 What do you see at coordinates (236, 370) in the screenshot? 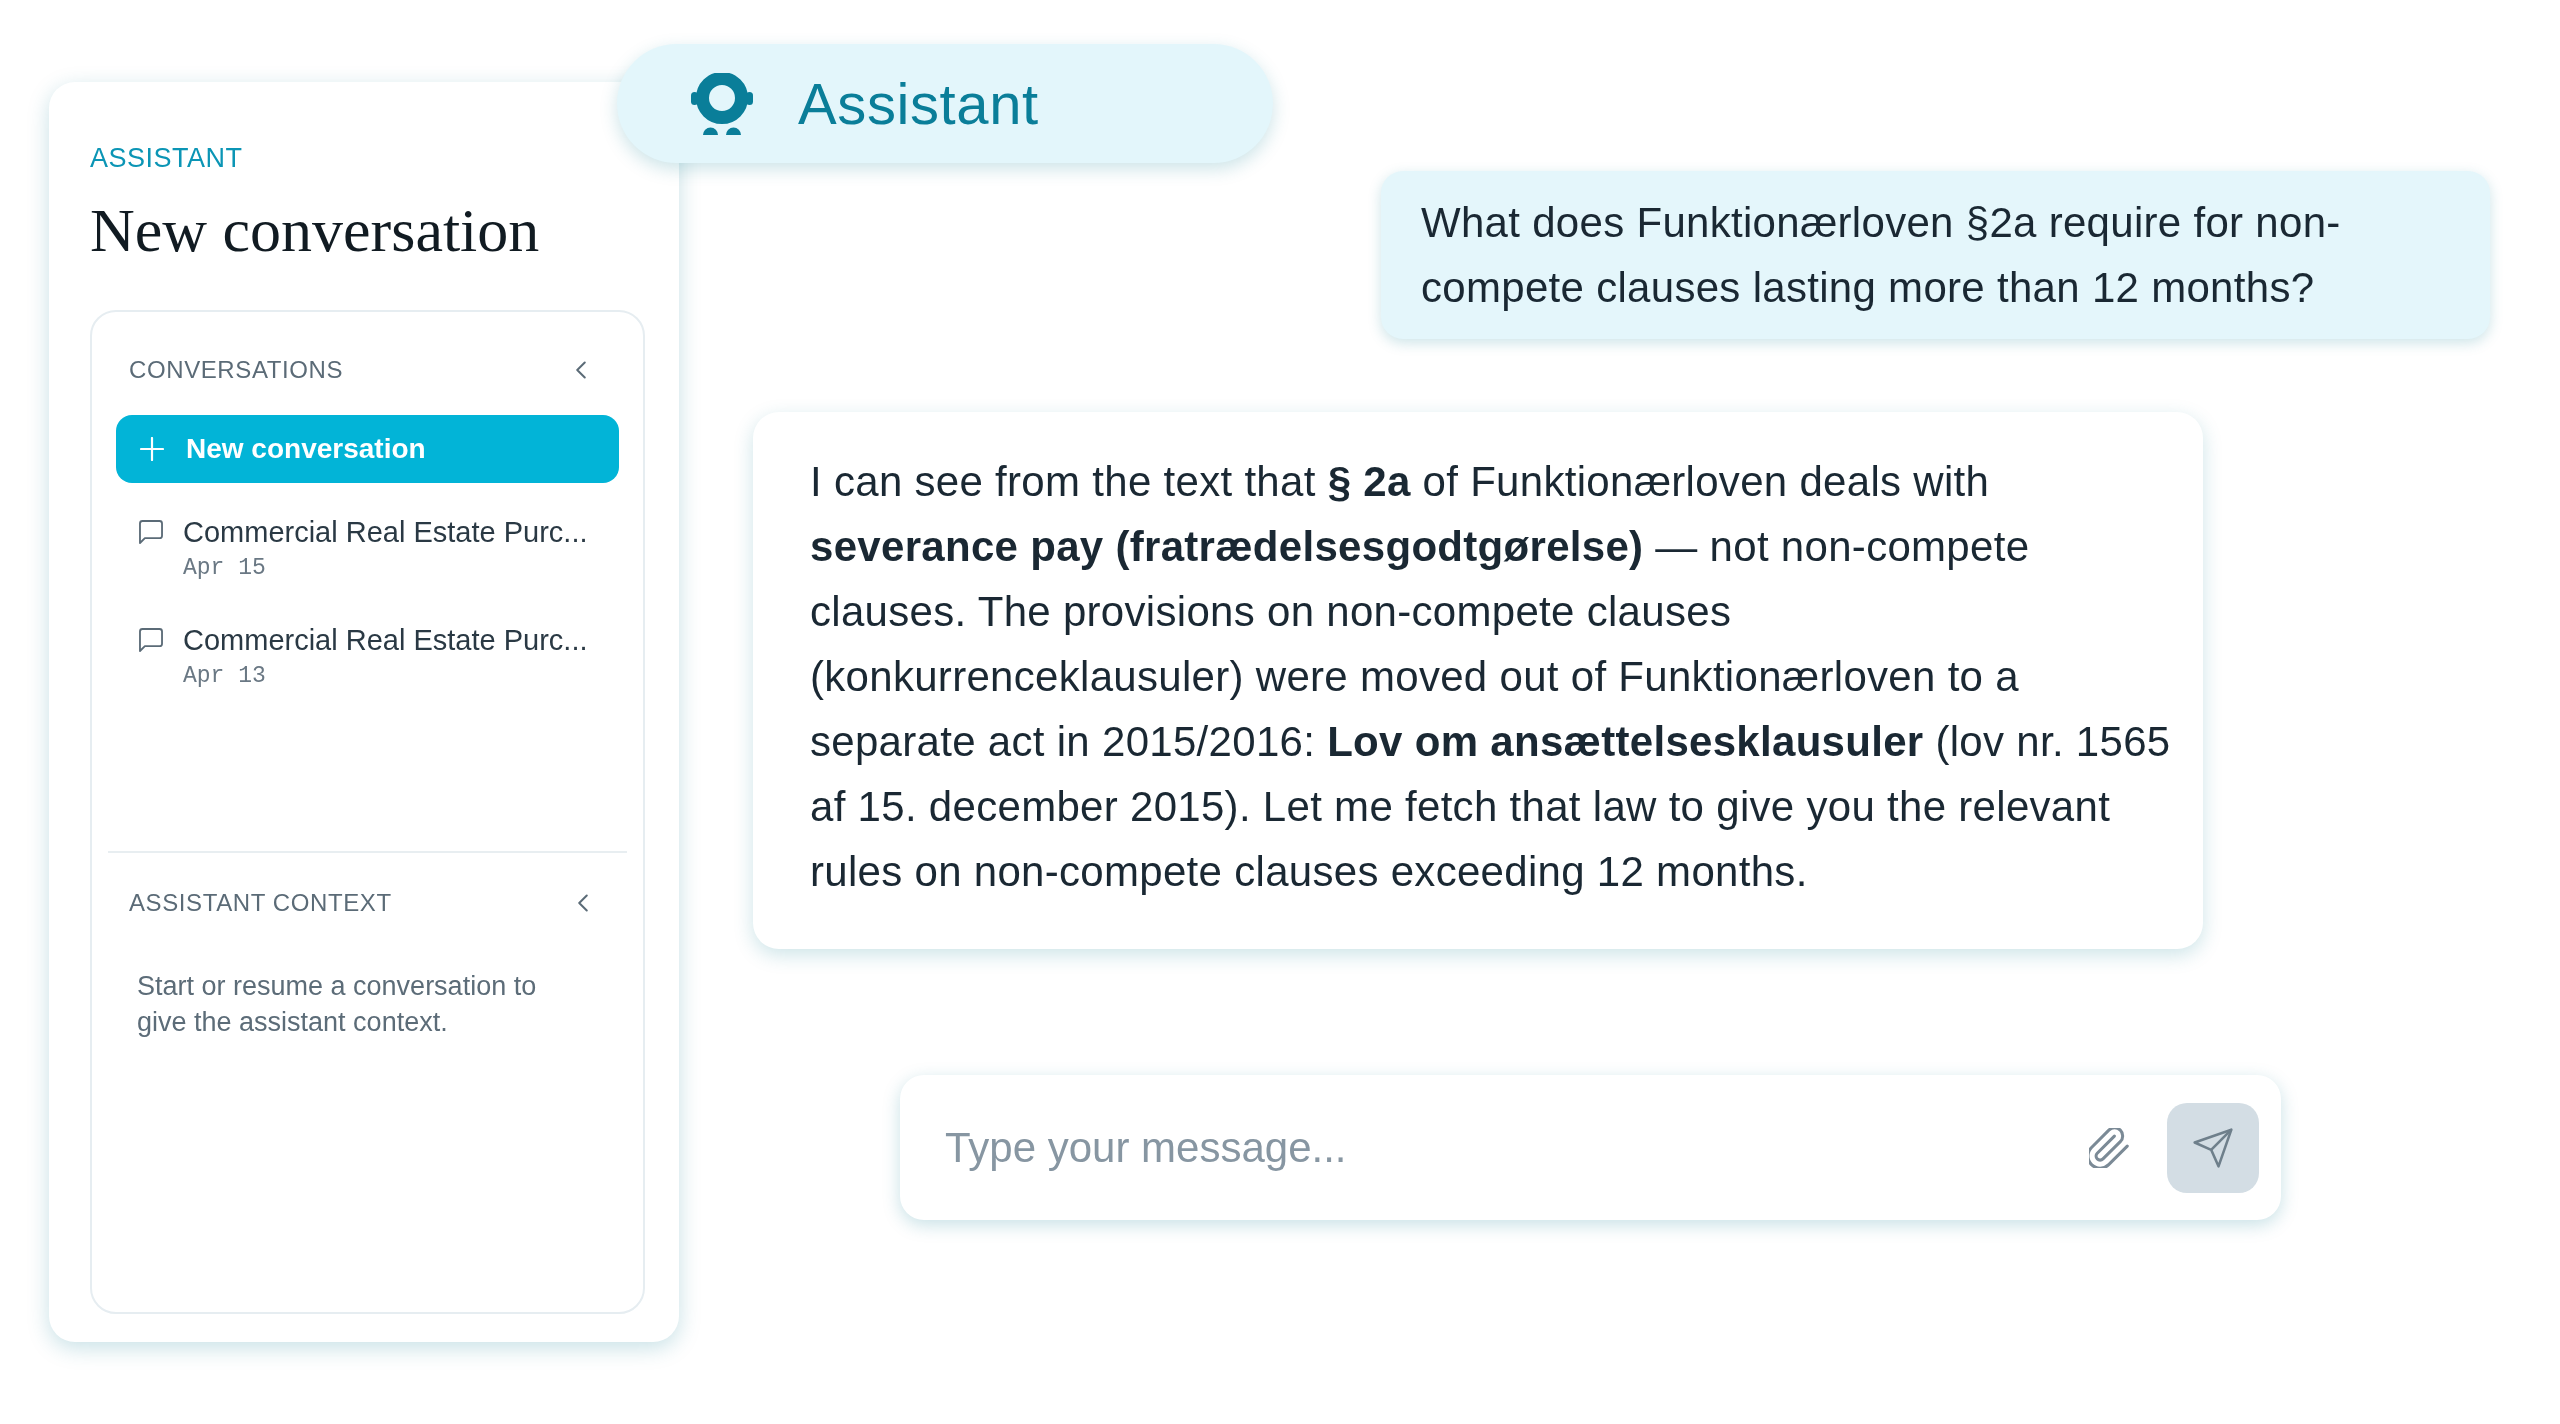
I see `section-heading: CONVERSATIONS` at bounding box center [236, 370].